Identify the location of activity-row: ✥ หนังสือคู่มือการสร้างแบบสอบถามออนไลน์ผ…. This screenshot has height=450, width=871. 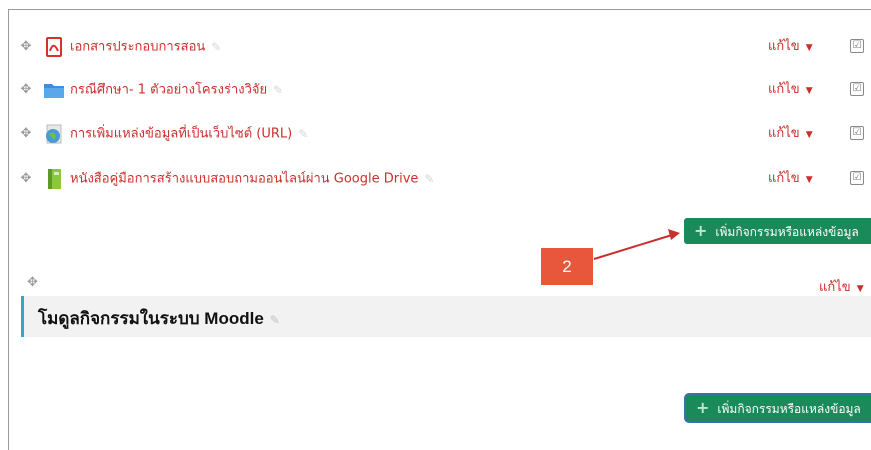
(435, 180).